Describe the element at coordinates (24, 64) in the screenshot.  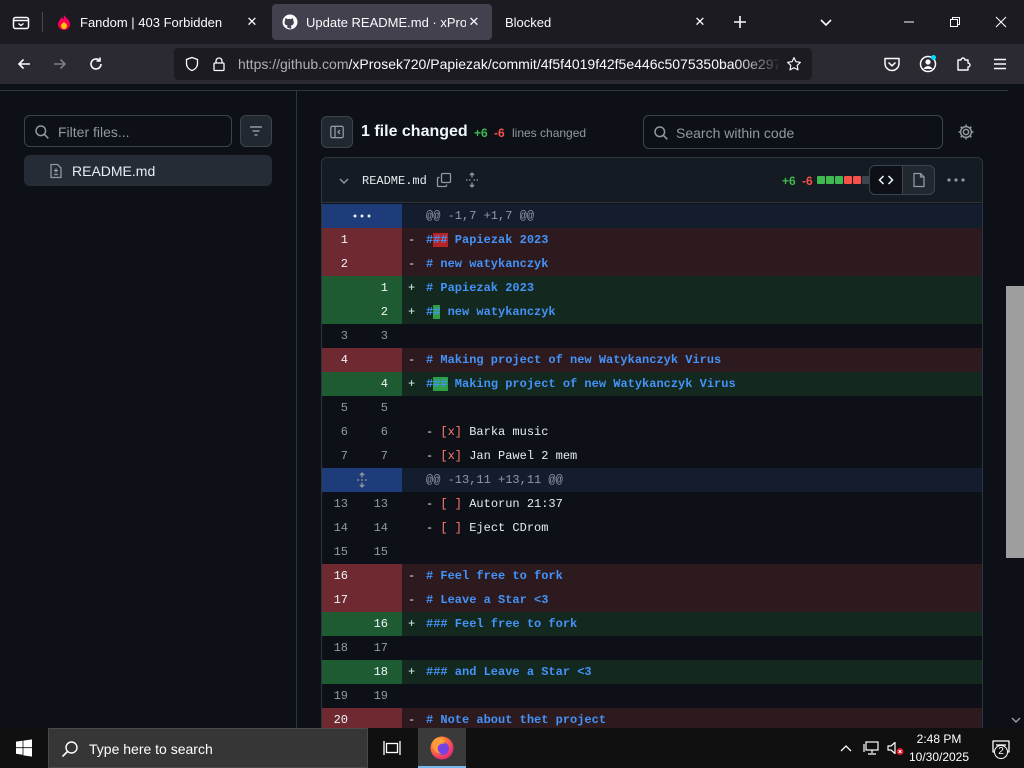
I see `back-button` at that location.